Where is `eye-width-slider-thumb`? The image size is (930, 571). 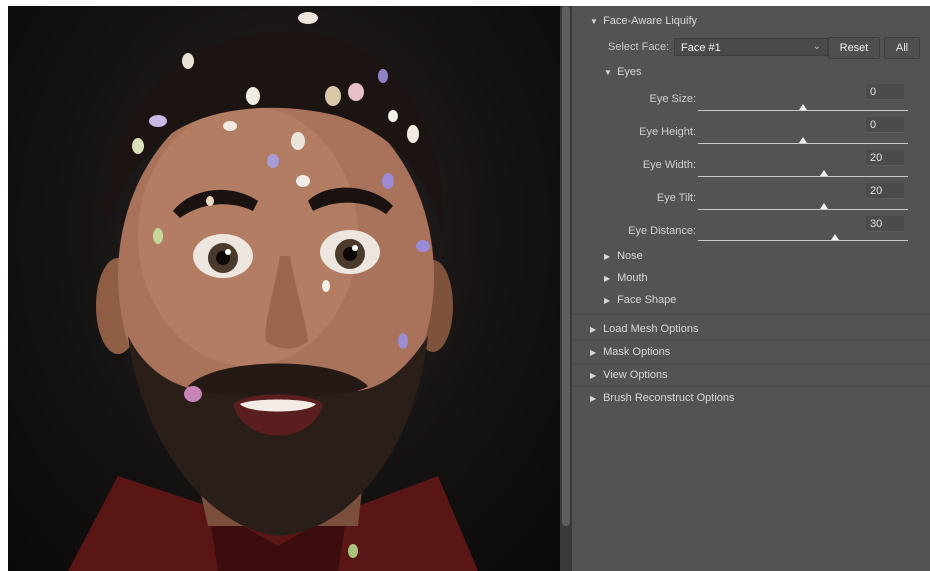
eye-width-slider-thumb is located at coordinates (824, 173).